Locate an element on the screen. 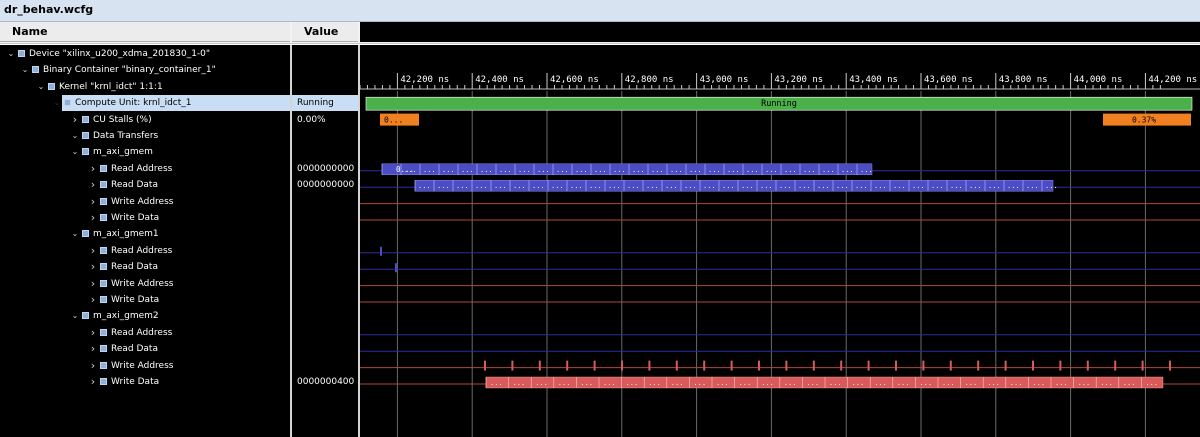 The image size is (1200, 437). value-column-header: Value is located at coordinates (325, 32).